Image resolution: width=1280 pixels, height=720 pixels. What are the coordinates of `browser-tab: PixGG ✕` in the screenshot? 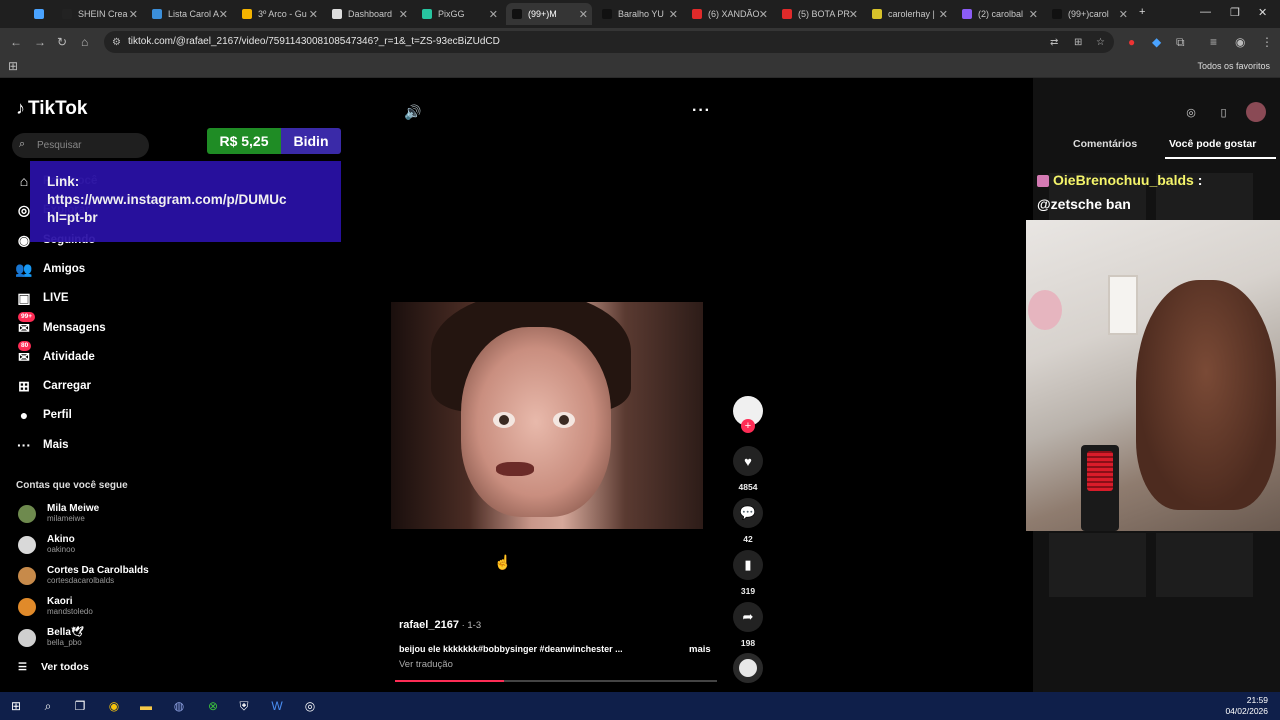 It's located at (459, 14).